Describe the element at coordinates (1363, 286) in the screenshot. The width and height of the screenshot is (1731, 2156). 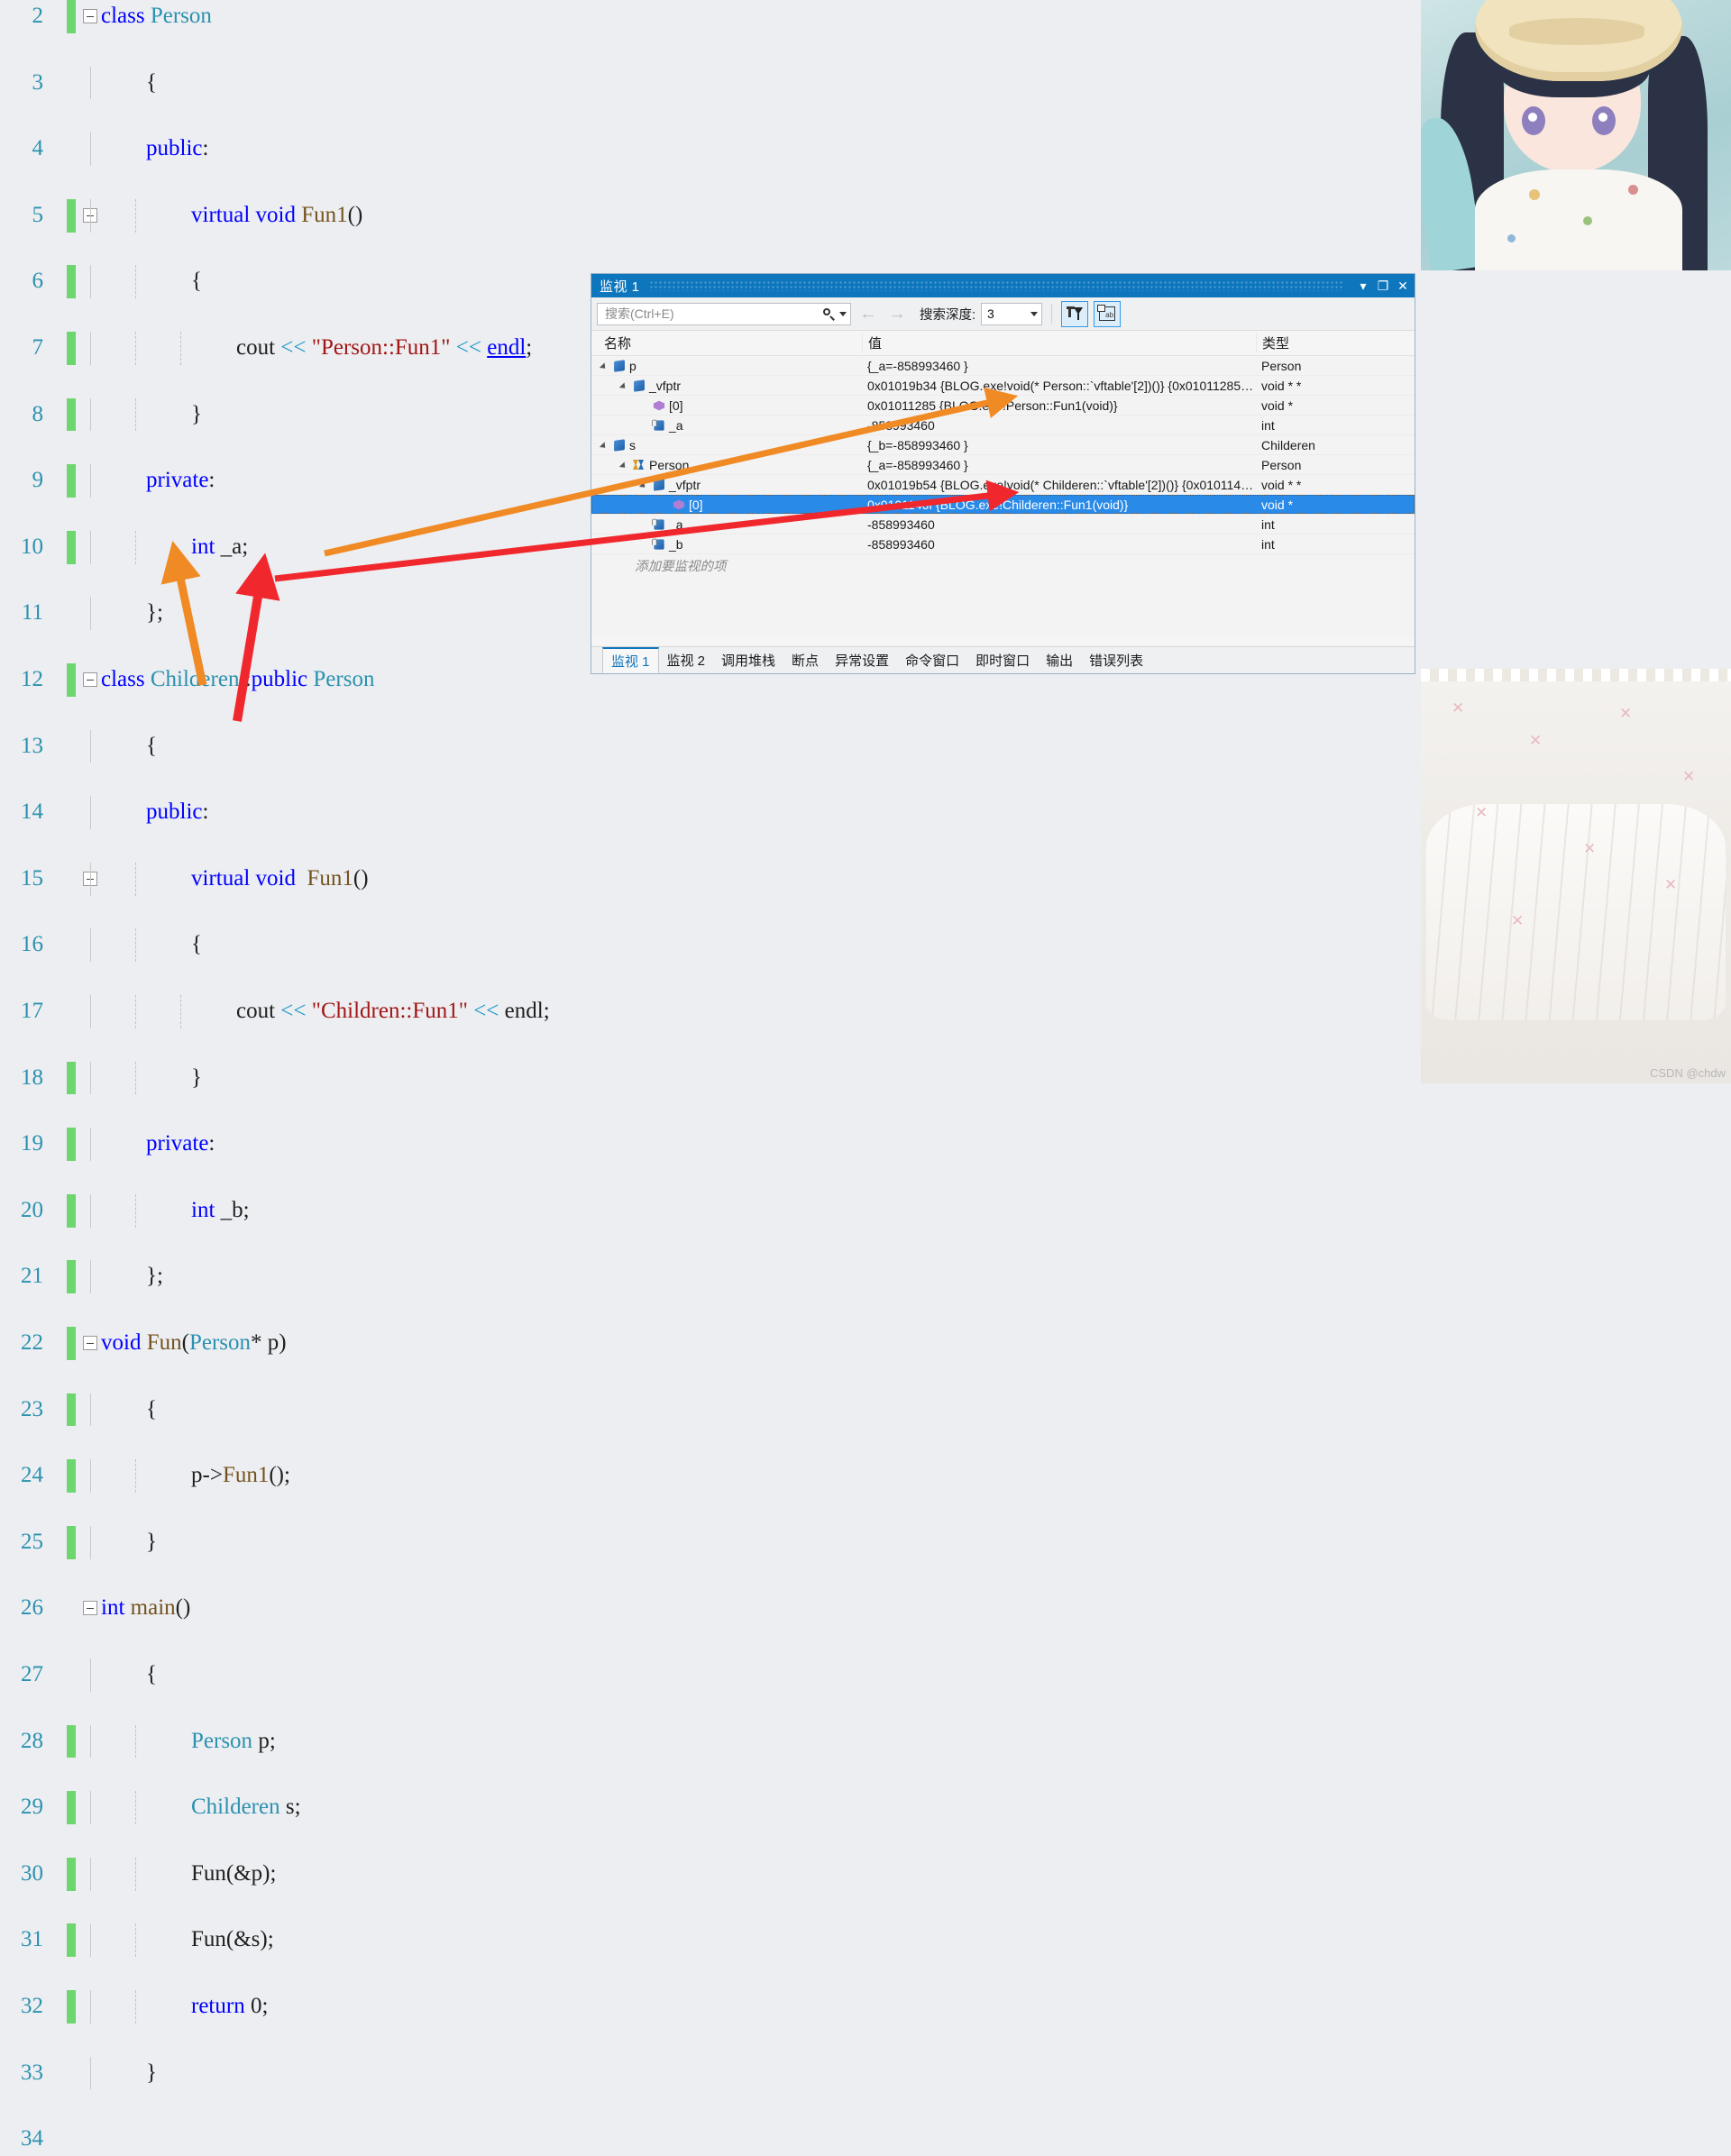
I see `window-dropdown-icon: ▾` at that location.